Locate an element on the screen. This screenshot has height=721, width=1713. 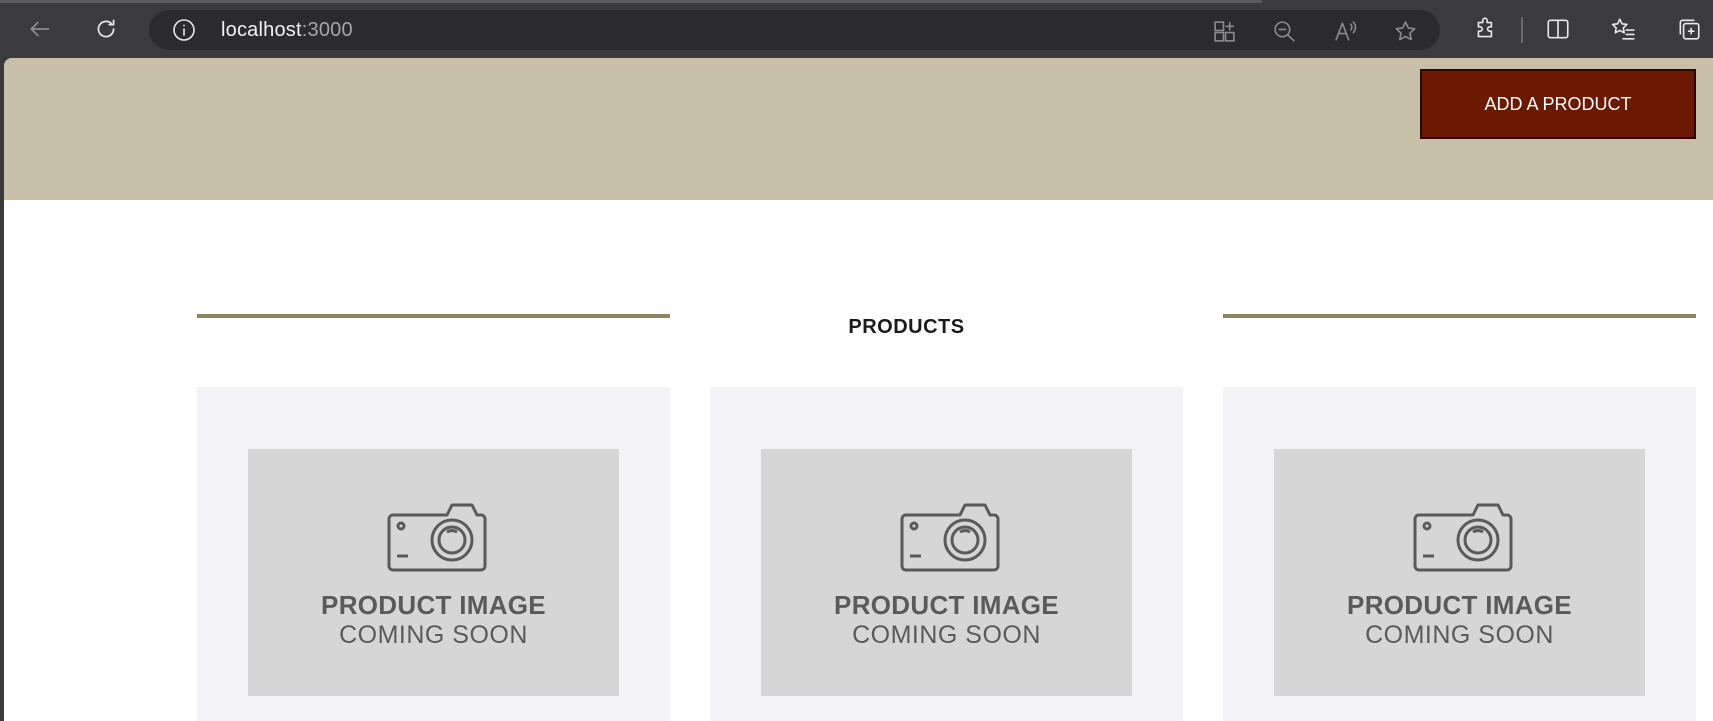
url-port: :3000 is located at coordinates (327, 30).